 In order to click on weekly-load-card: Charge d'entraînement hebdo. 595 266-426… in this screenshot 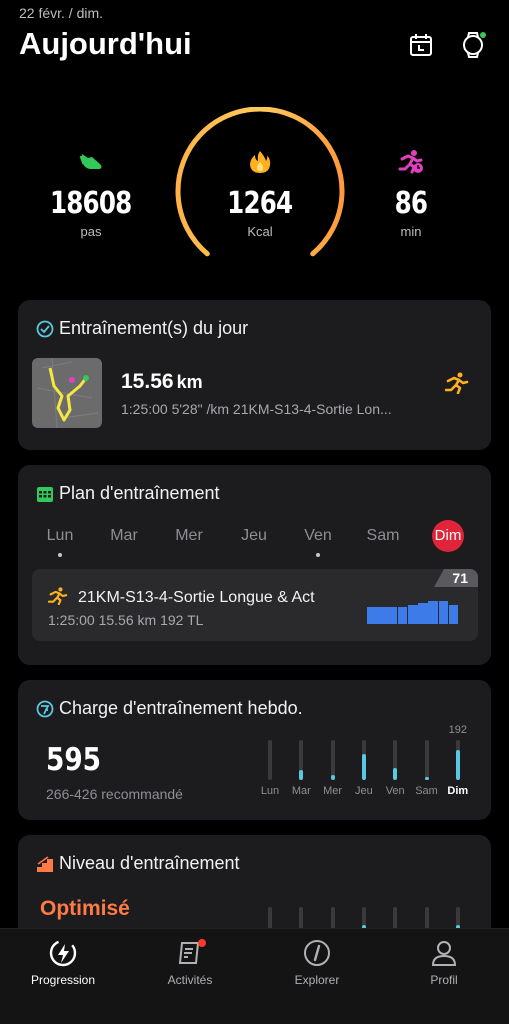, I will do `click(254, 750)`.